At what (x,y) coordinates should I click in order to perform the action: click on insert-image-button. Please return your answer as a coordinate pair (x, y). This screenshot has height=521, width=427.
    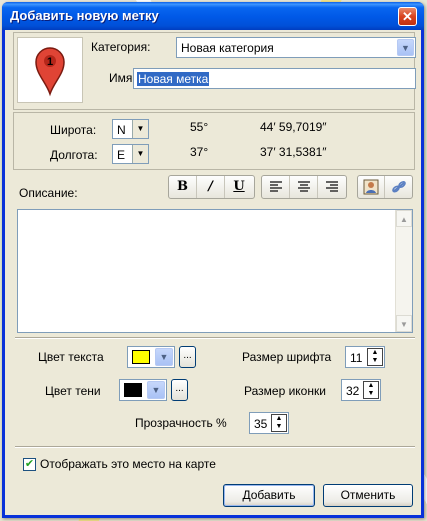
    Looking at the image, I should click on (371, 187).